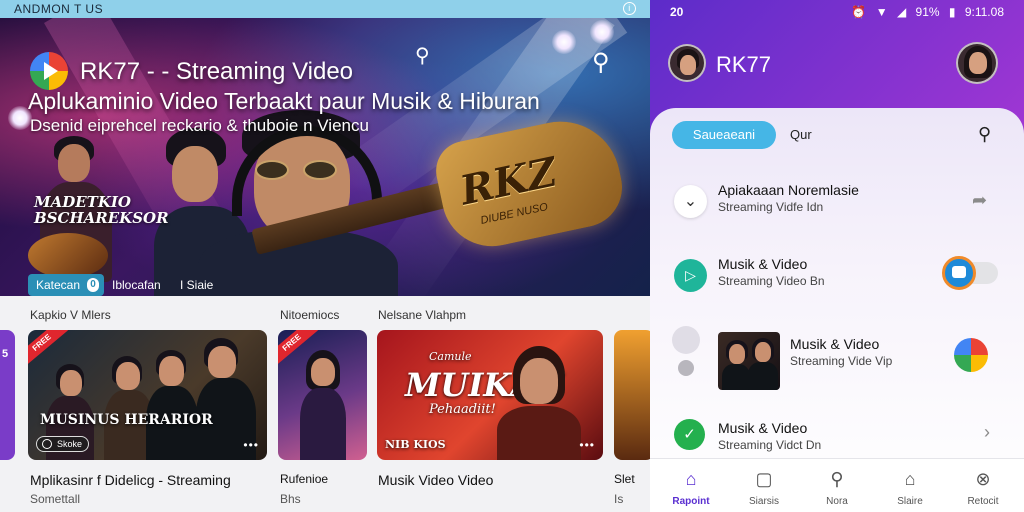 This screenshot has width=1024, height=512. Describe the element at coordinates (290, 499) in the screenshot. I see `card-subtitle: Bhs` at that location.